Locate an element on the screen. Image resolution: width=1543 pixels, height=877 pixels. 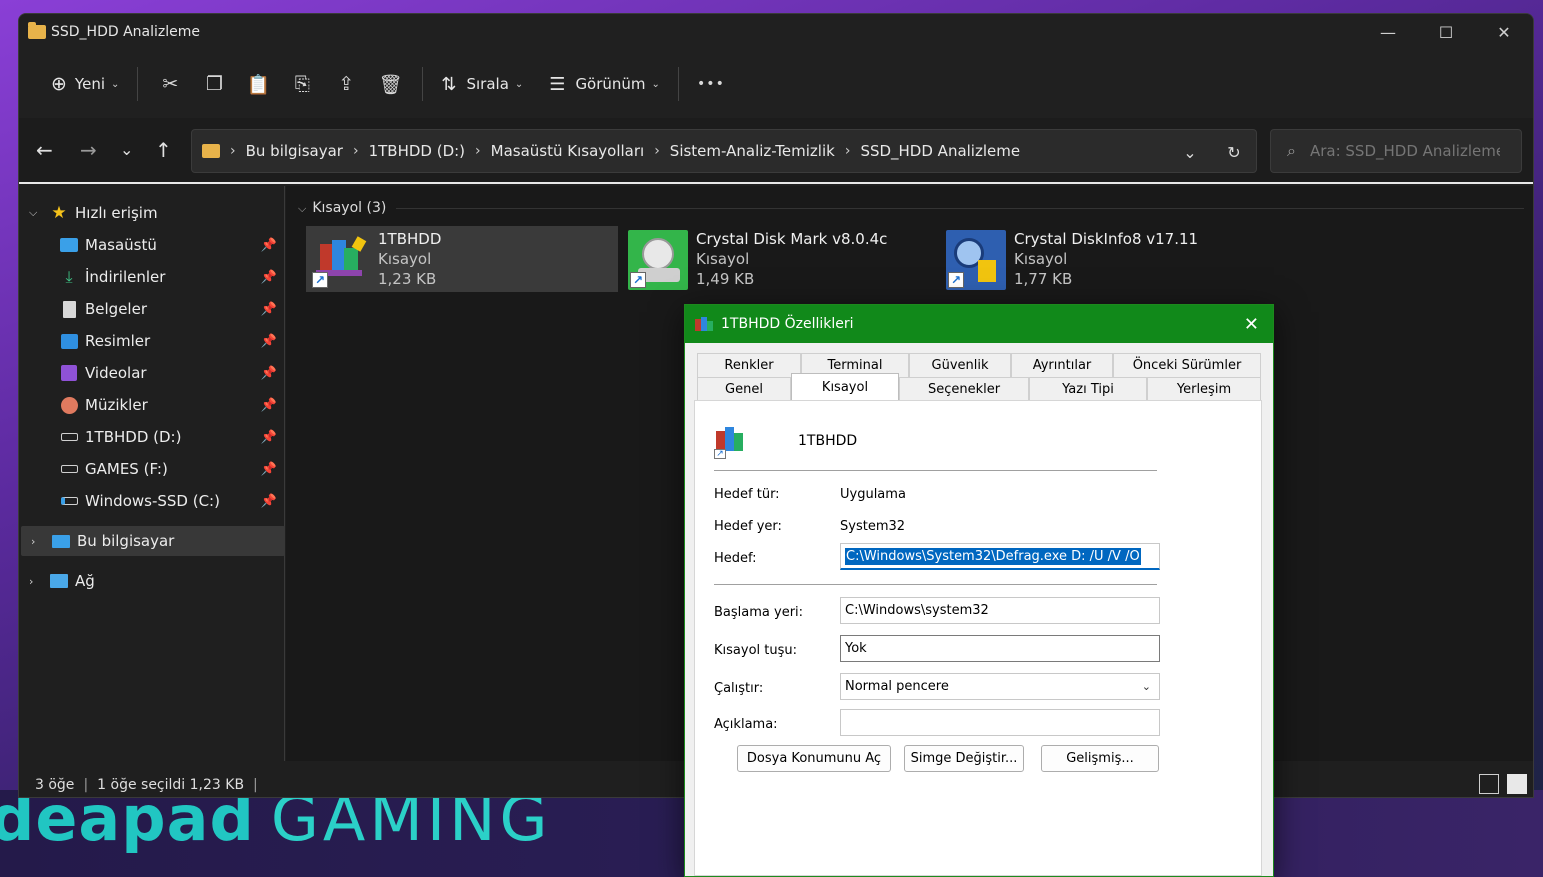
cut-icon: ✂ is located at coordinates (170, 84).